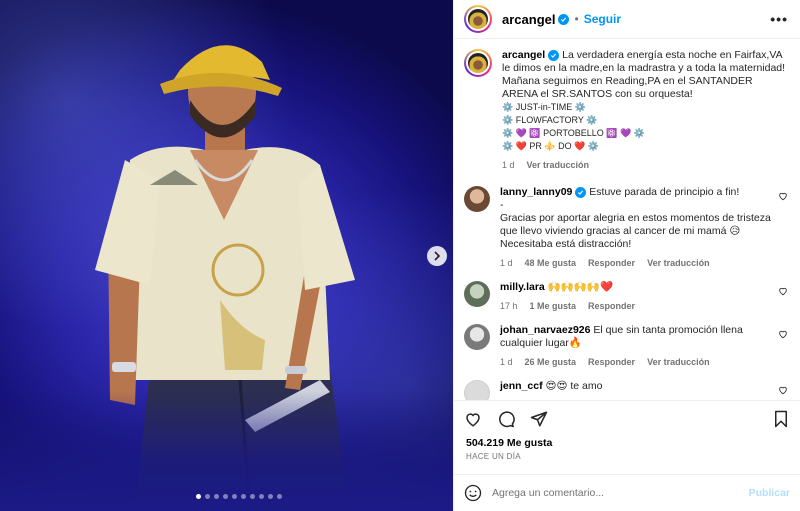 The image size is (800, 511). Describe the element at coordinates (639, 263) in the screenshot. I see `comment-meta: 1 d 48 Me gusta Responder Ver traducción` at that location.